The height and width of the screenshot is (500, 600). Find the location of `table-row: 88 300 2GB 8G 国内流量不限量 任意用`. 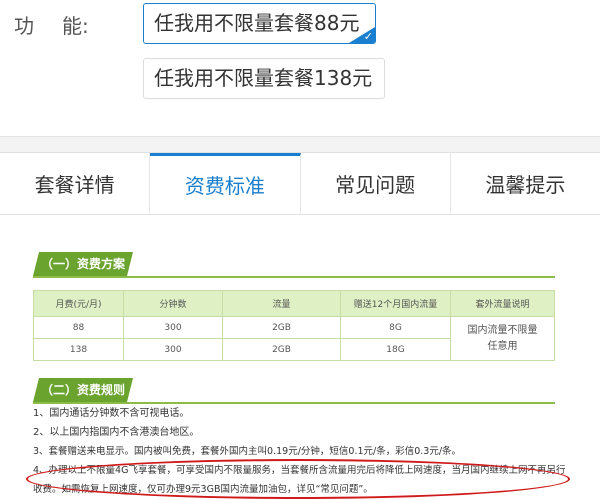

table-row: 88 300 2GB 8G 国内流量不限量 任意用 is located at coordinates (294, 338).